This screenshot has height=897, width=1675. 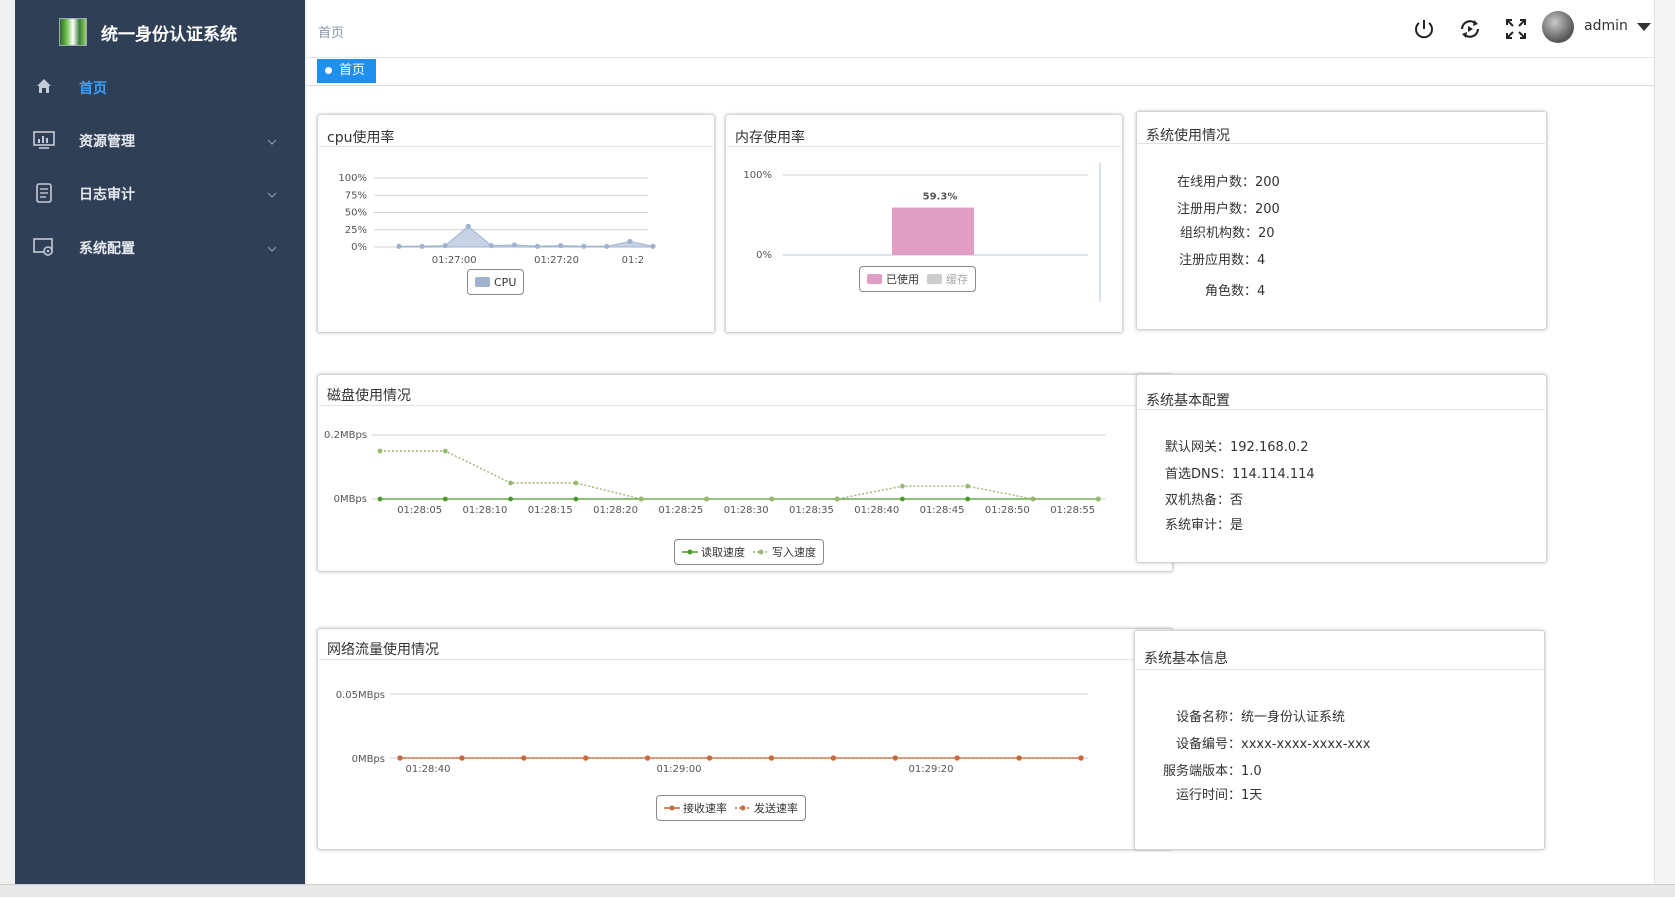 What do you see at coordinates (356, 213) in the screenshot?
I see `y-tick-label: 50%` at bounding box center [356, 213].